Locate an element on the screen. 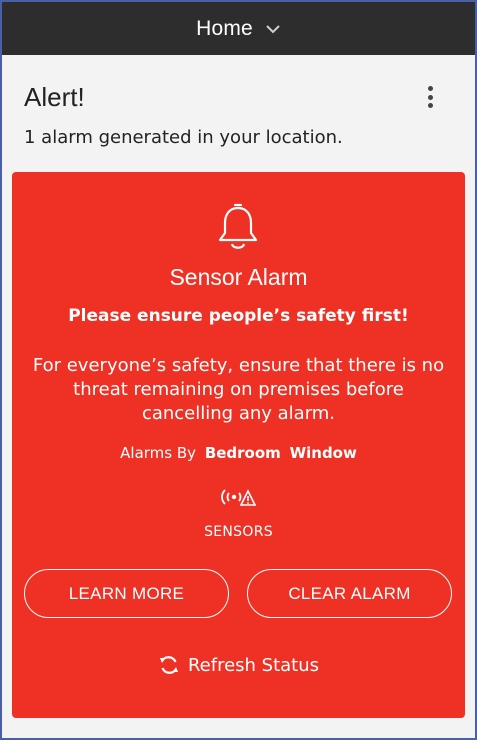 This screenshot has height=740, width=477. safety-warning: Please ensure people’s safety first! is located at coordinates (238, 316).